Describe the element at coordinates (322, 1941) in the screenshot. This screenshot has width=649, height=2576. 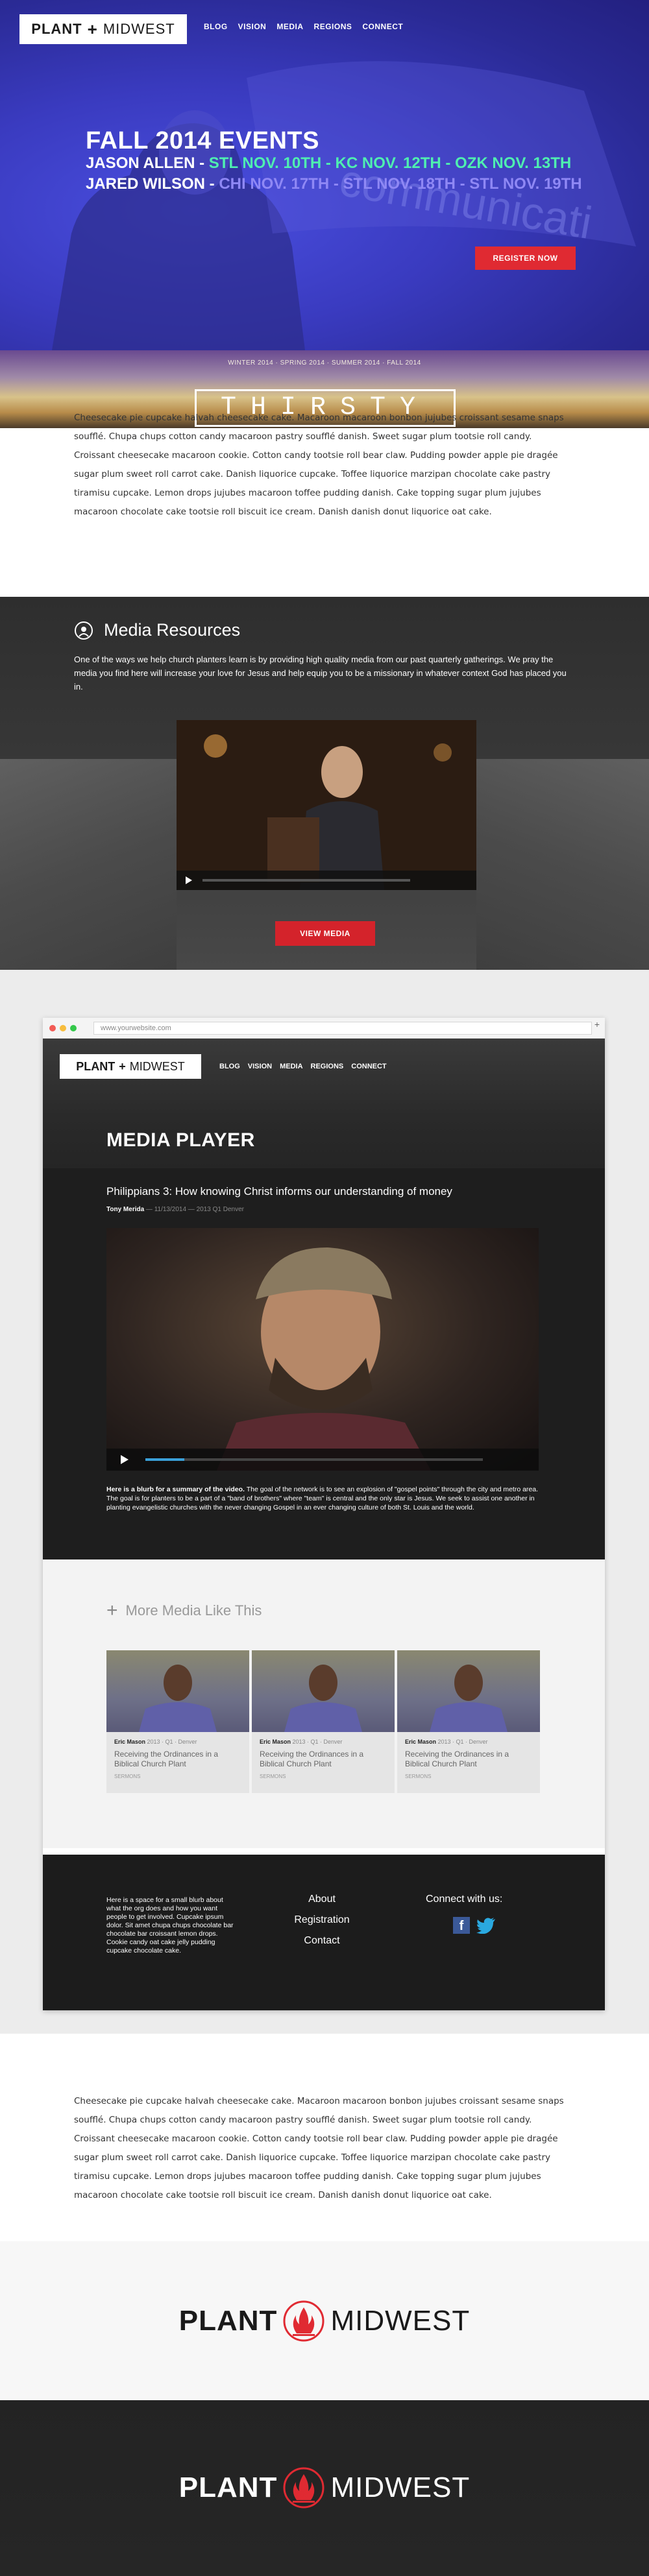
I see `footer-link-contact: Contact` at that location.